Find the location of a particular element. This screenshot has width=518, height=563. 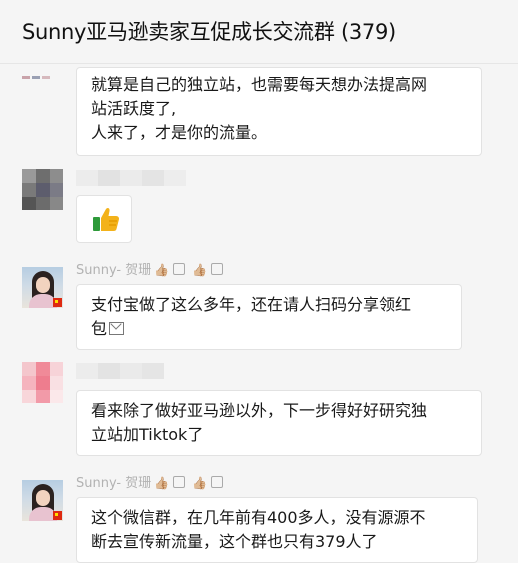

message-line: 立站加Tiktok了 is located at coordinates (147, 434).